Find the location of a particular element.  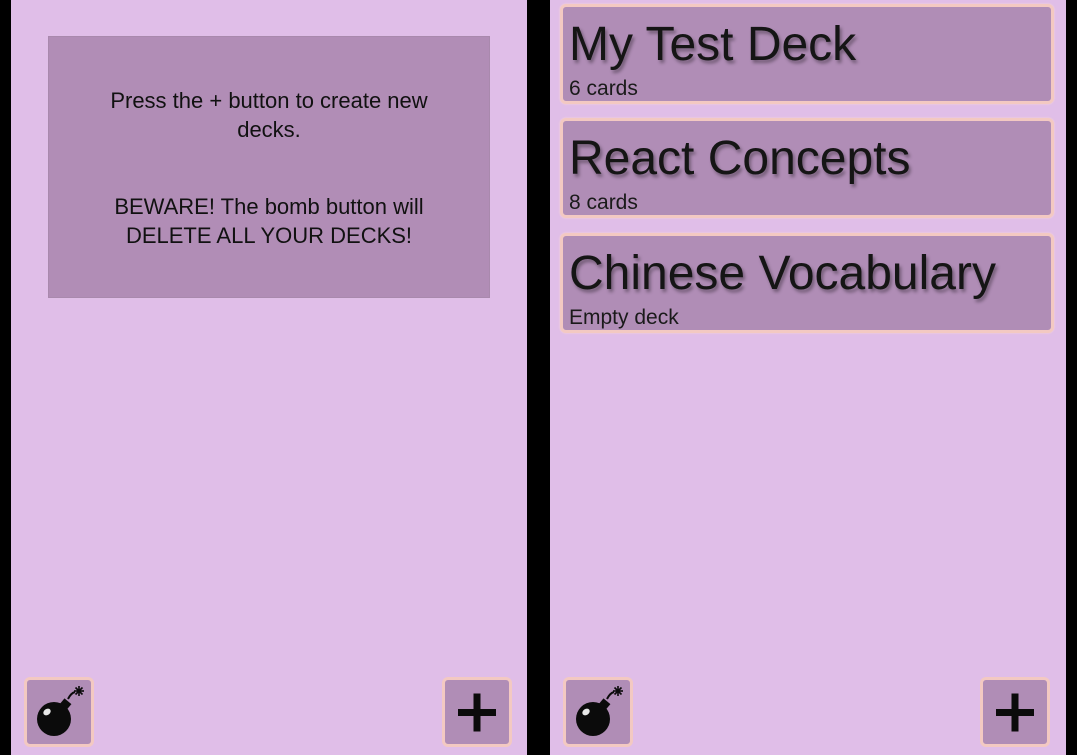

deck-title: My Test Deck is located at coordinates (713, 44).